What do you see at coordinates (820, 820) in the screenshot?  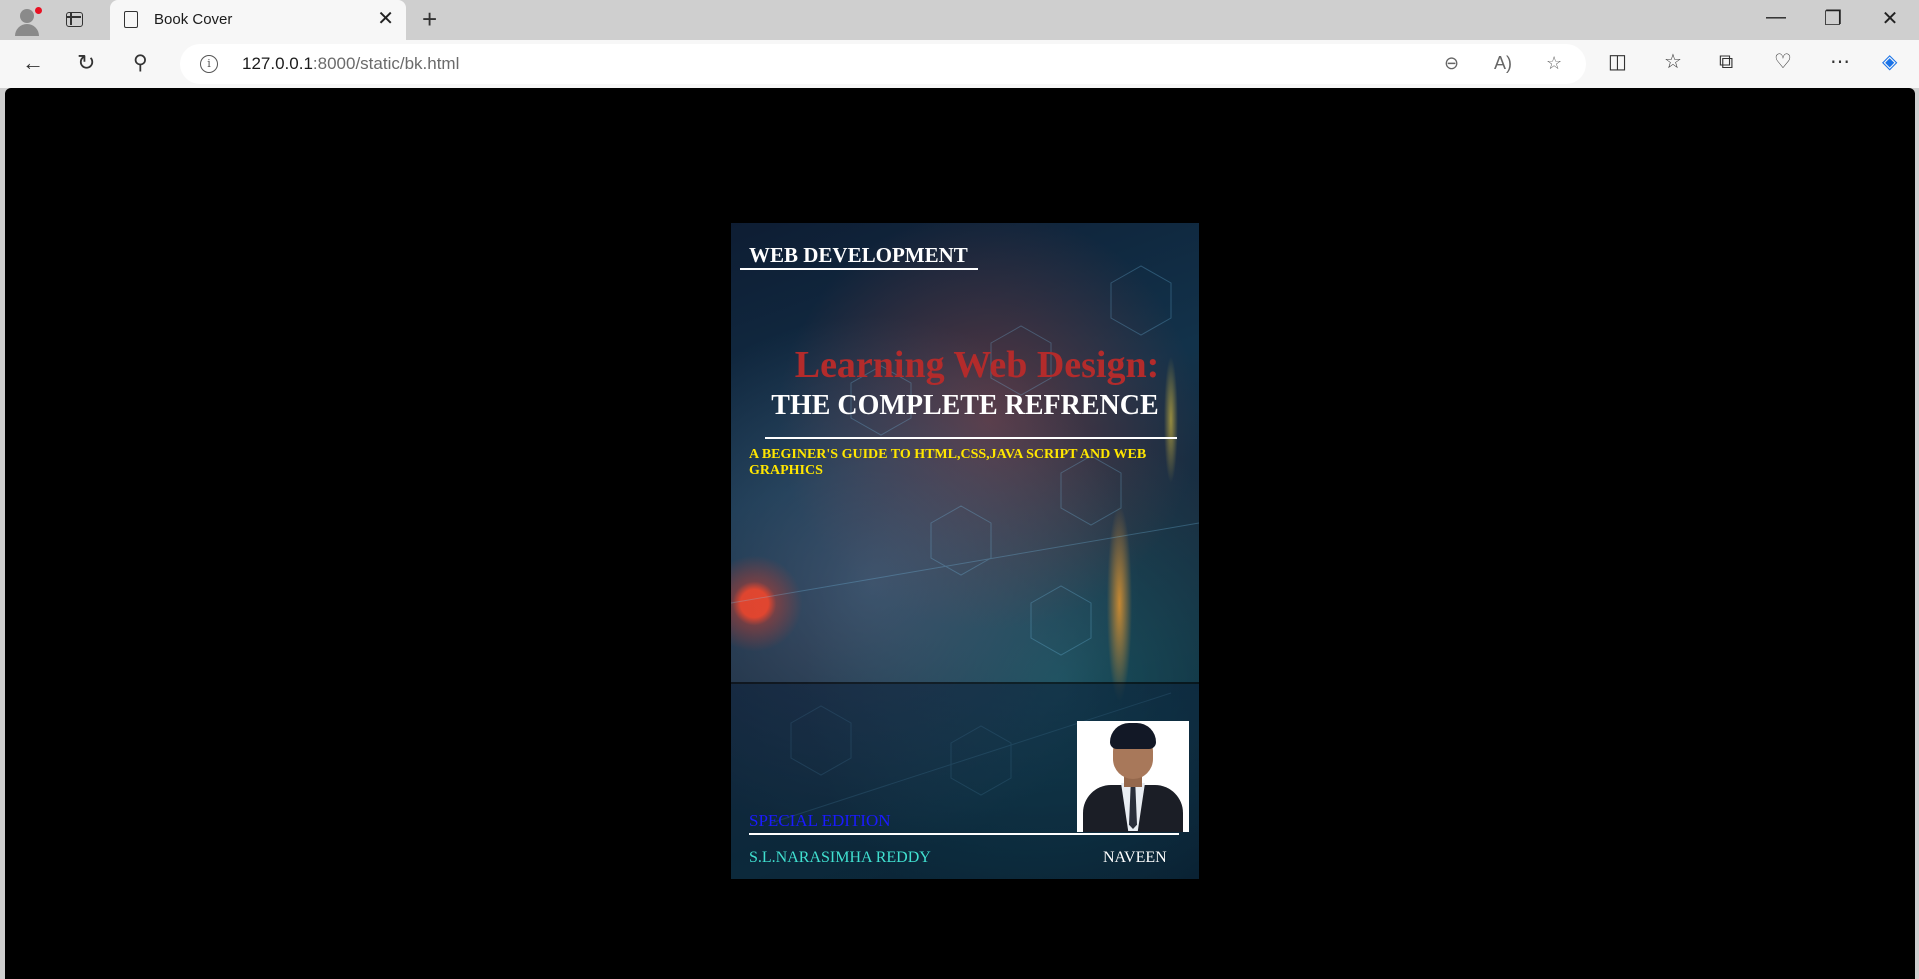 I see `edition-label: SPECIAL EDITION` at bounding box center [820, 820].